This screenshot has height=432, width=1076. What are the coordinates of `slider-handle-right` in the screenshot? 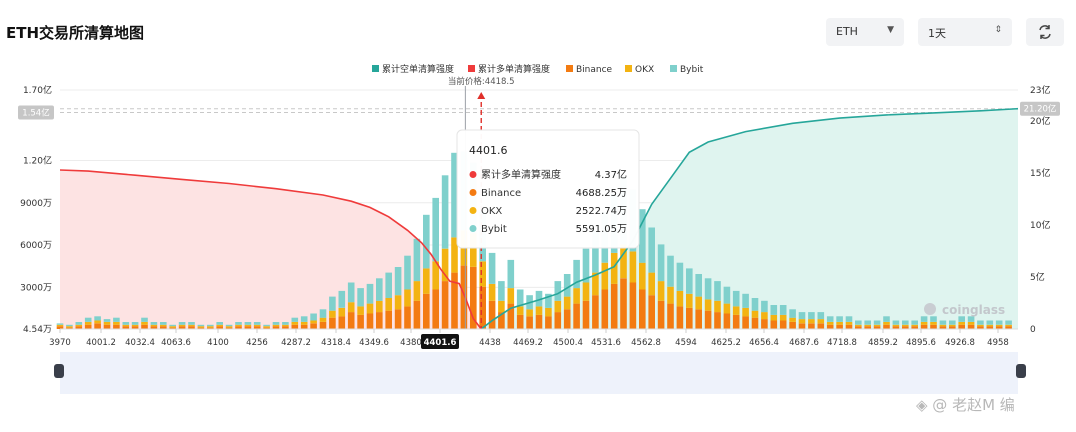 It's located at (1021, 371).